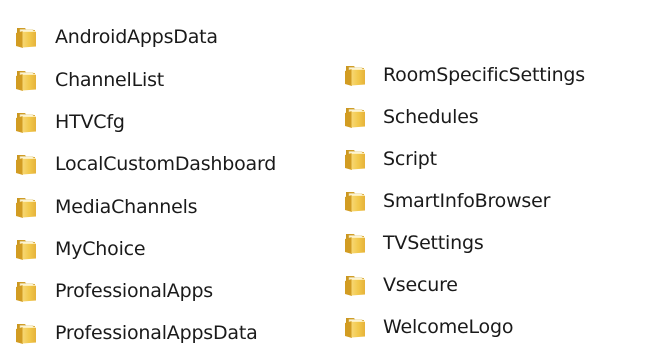 This screenshot has height=344, width=645. I want to click on folder-item-smartinfobrowser: SmartInfoBrowser, so click(464, 201).